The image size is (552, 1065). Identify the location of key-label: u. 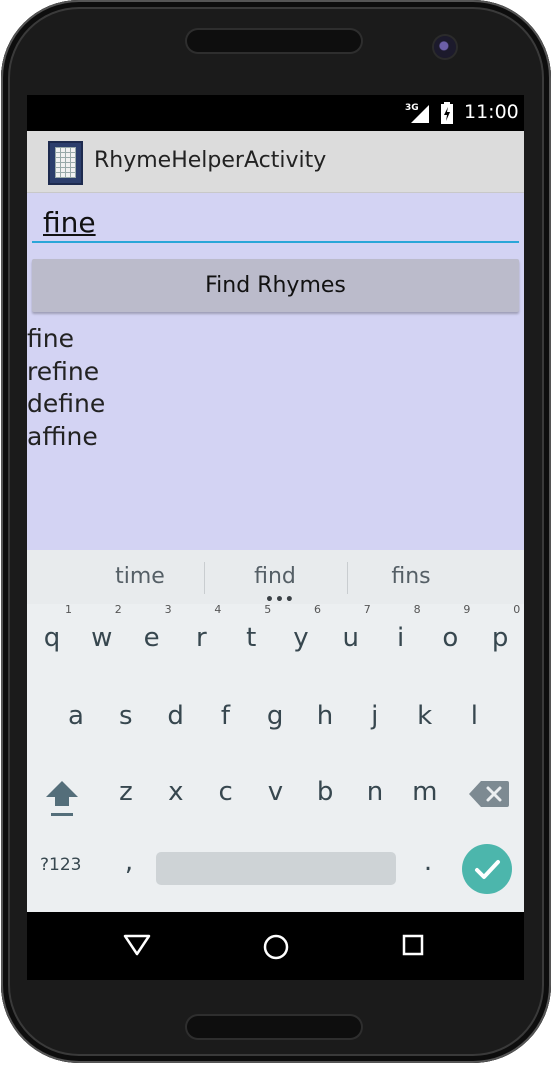
(351, 638).